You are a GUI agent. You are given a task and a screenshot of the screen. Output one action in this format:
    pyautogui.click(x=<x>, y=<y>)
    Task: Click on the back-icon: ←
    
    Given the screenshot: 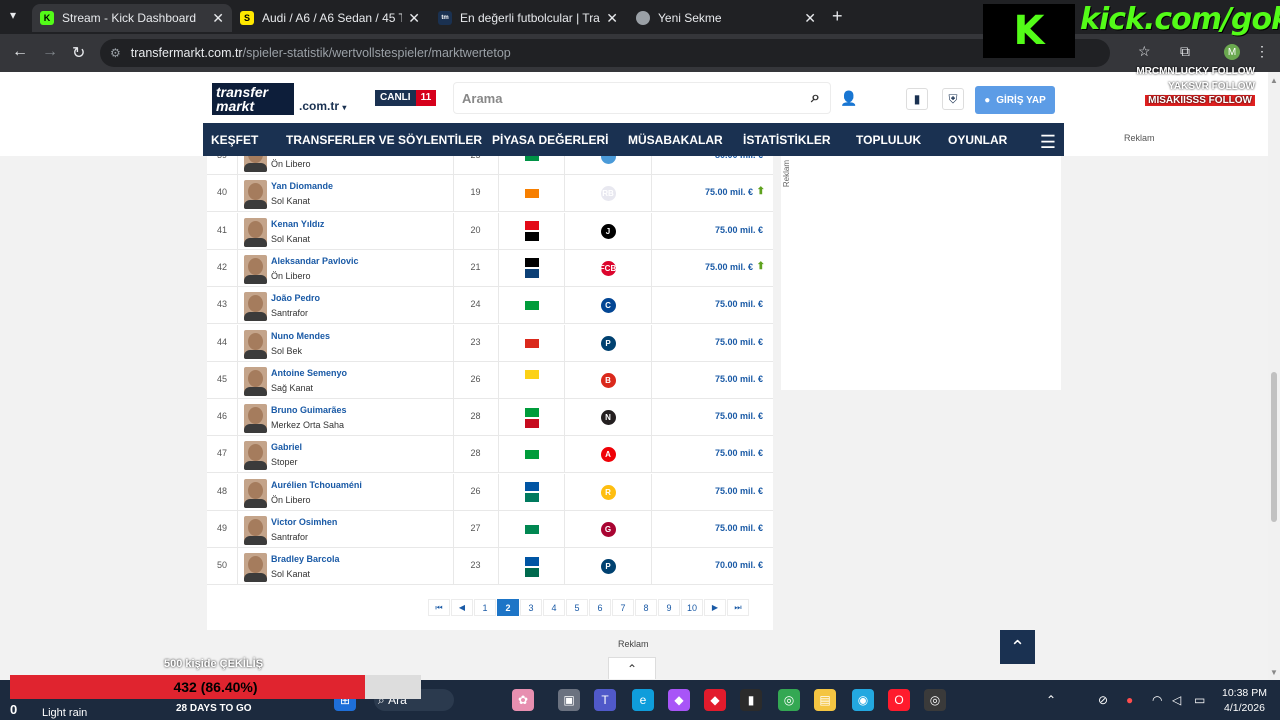 What is the action you would take?
    pyautogui.click(x=20, y=52)
    